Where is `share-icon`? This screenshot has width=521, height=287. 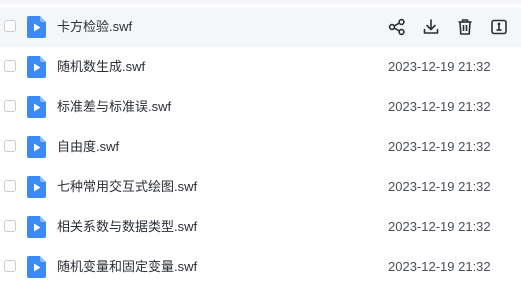
share-icon is located at coordinates (397, 27).